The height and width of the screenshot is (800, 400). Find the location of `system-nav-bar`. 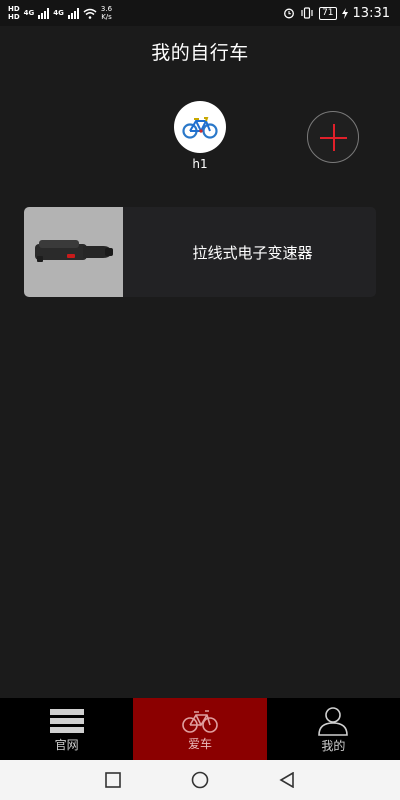

system-nav-bar is located at coordinates (200, 780).